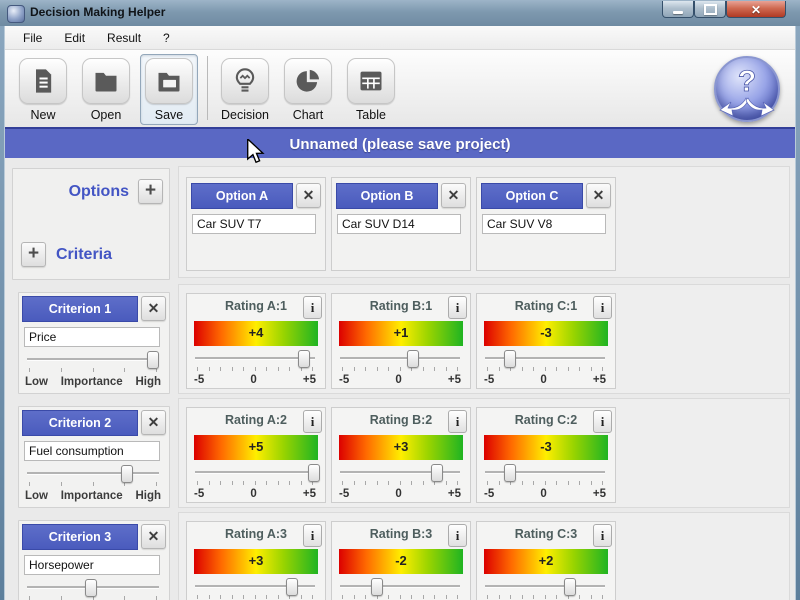  Describe the element at coordinates (308, 89) in the screenshot. I see `toolbar-button-chart: Chart` at that location.